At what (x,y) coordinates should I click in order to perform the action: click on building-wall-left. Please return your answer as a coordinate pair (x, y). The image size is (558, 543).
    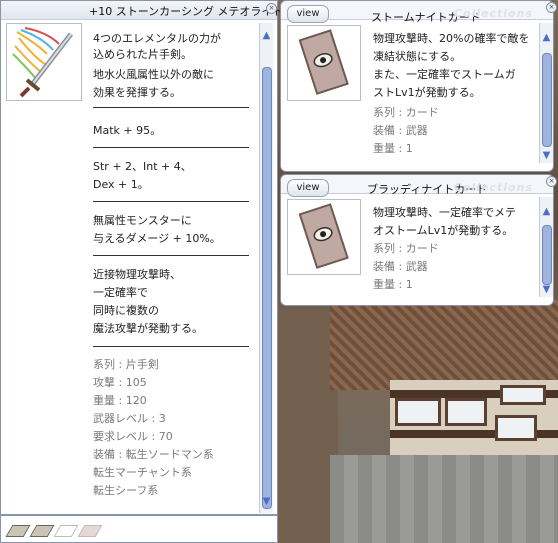
    Looking at the image, I should click on (308, 426).